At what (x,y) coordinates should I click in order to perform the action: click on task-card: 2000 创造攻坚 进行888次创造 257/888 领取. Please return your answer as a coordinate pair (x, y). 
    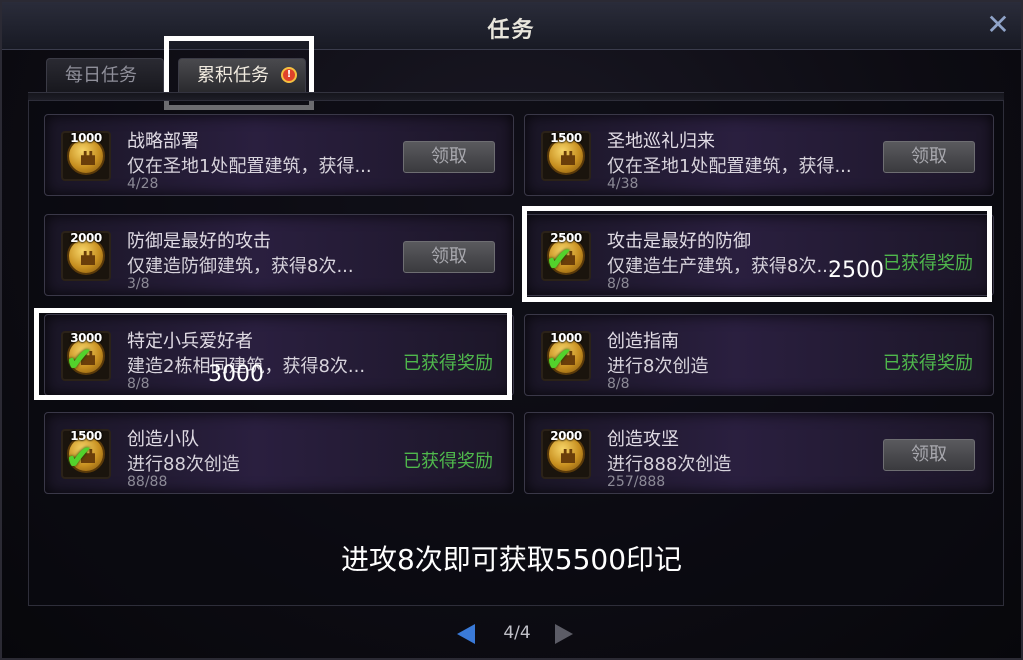
    Looking at the image, I should click on (759, 453).